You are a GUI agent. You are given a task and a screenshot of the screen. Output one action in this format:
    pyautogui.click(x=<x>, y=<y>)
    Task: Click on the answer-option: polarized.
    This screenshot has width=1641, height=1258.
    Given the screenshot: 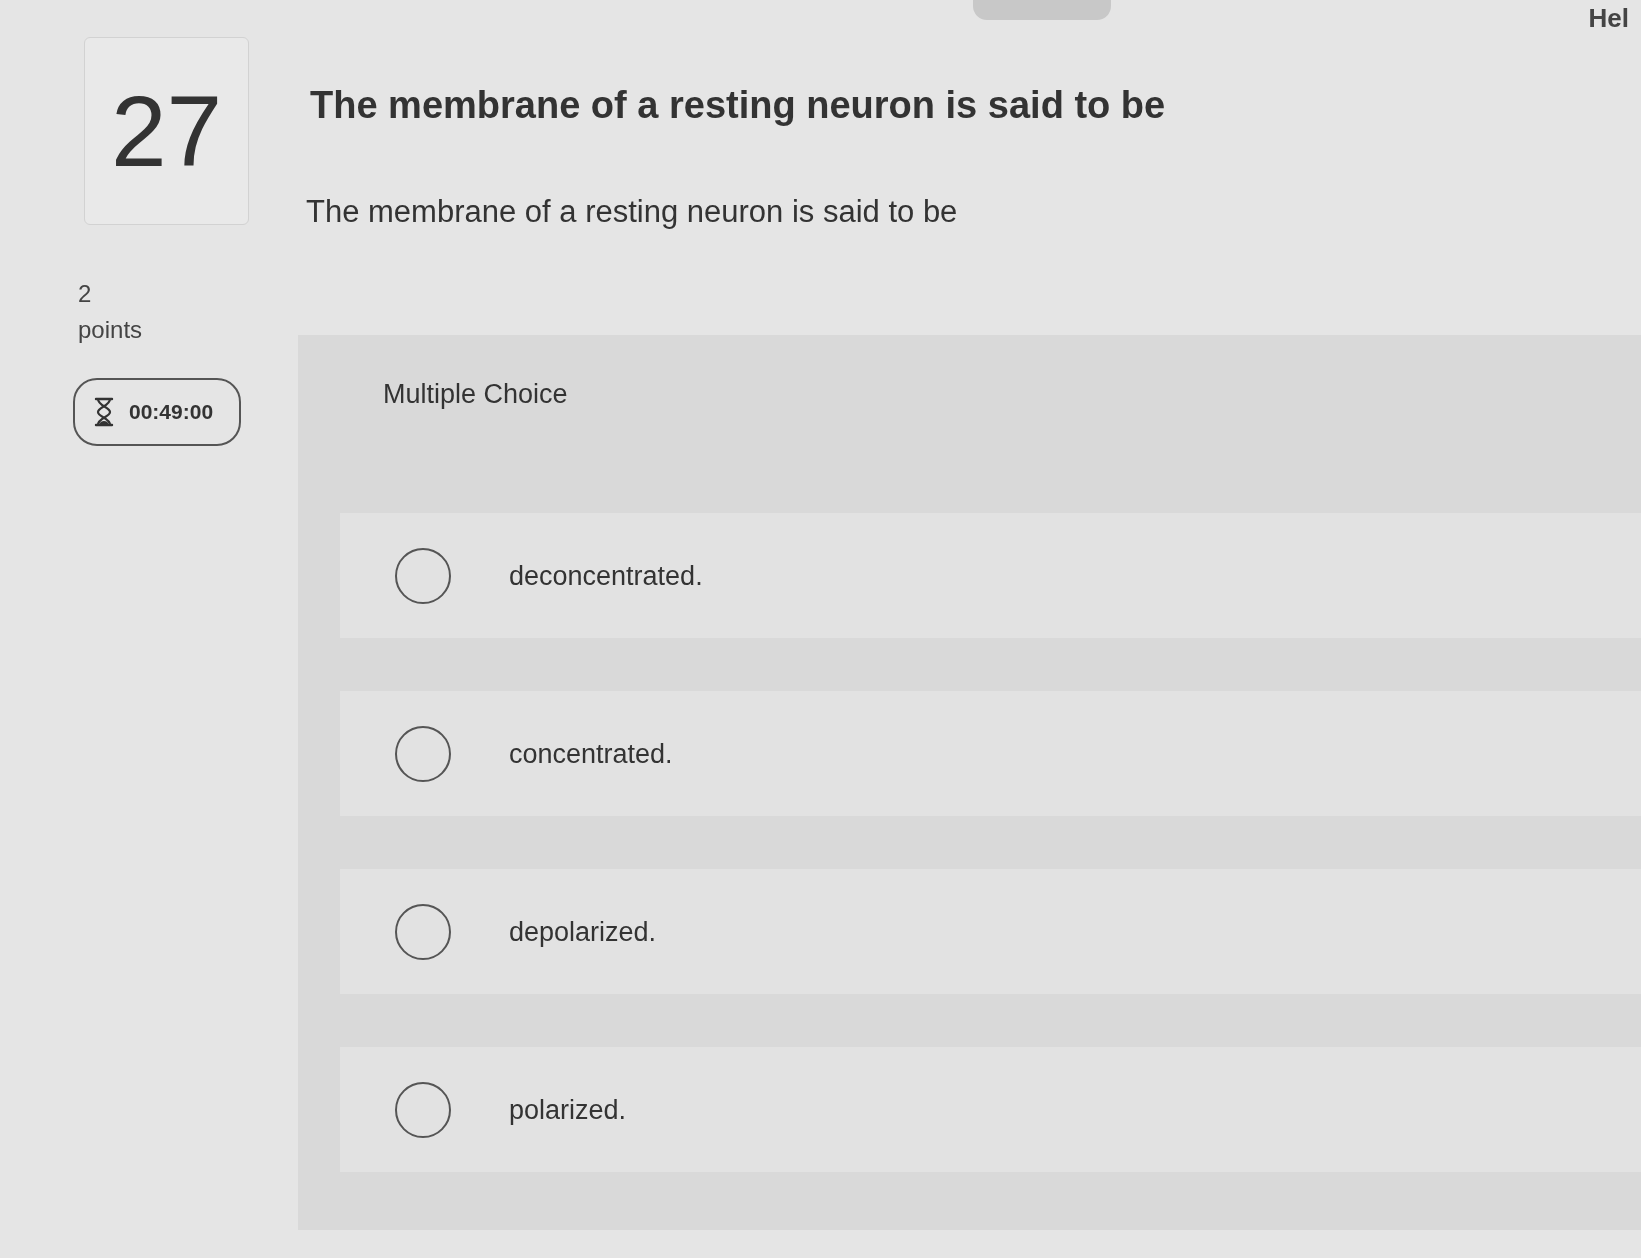 What is the action you would take?
    pyautogui.click(x=990, y=1109)
    